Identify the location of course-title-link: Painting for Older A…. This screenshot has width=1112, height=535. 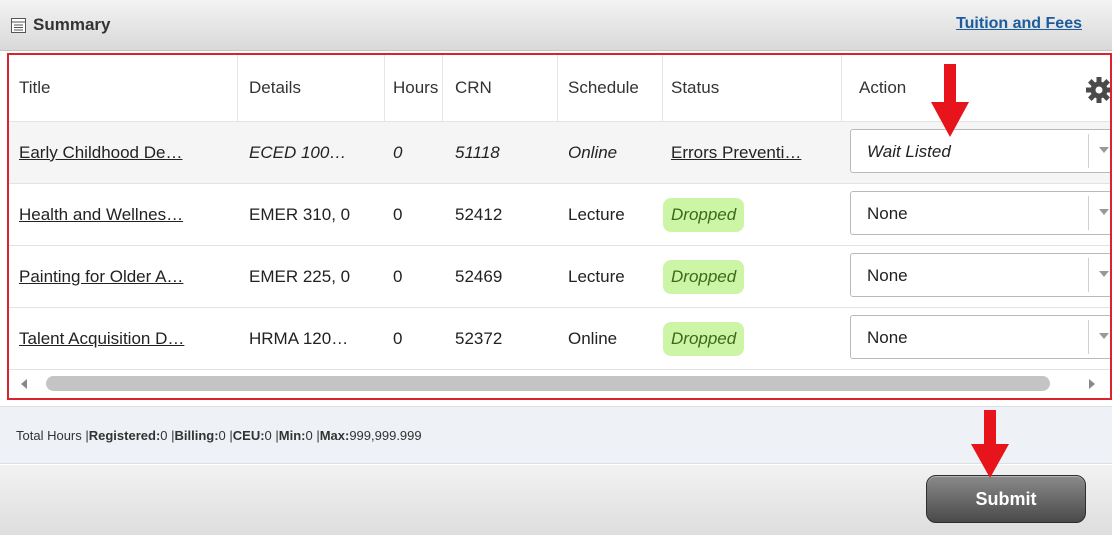
(127, 276).